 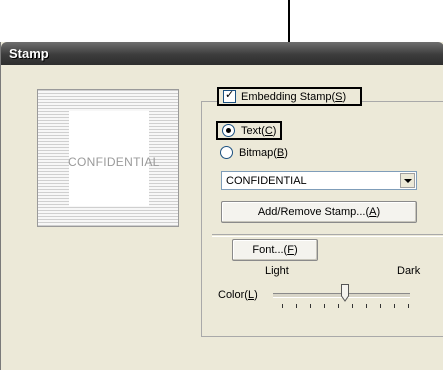 What do you see at coordinates (319, 212) in the screenshot?
I see `add-remove-stamp-button: Add/Remove Stamp...(A)` at bounding box center [319, 212].